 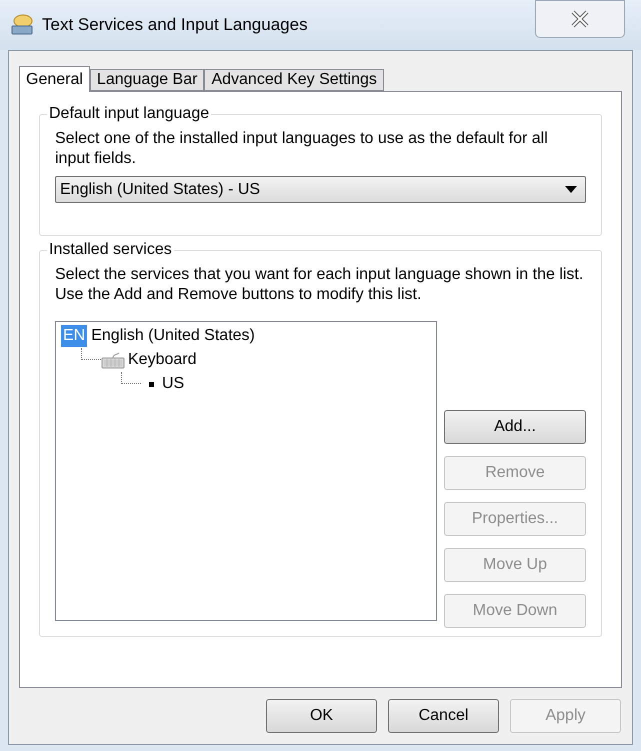 What do you see at coordinates (129, 114) in the screenshot?
I see `group-heading: Default input language` at bounding box center [129, 114].